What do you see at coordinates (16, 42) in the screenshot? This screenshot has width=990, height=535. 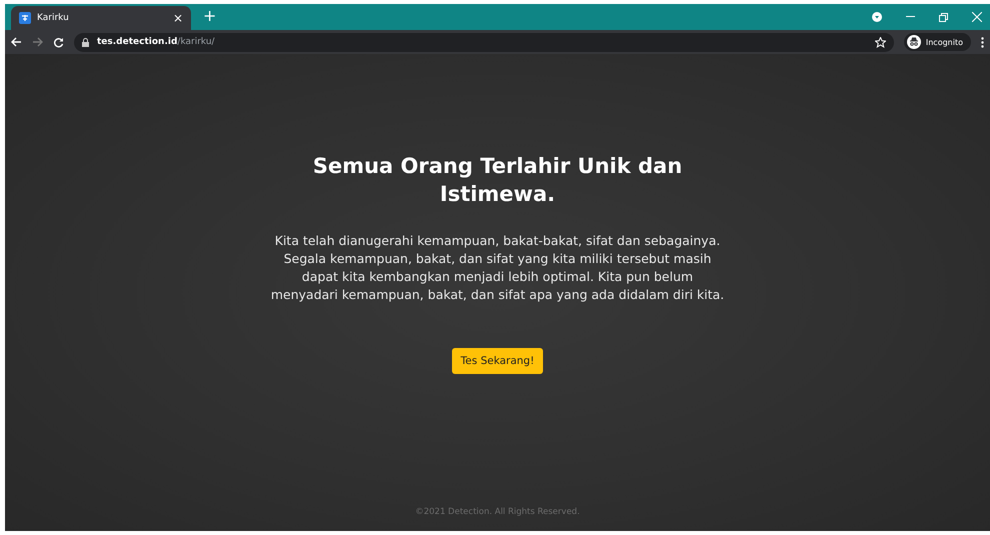 I see `back-icon` at bounding box center [16, 42].